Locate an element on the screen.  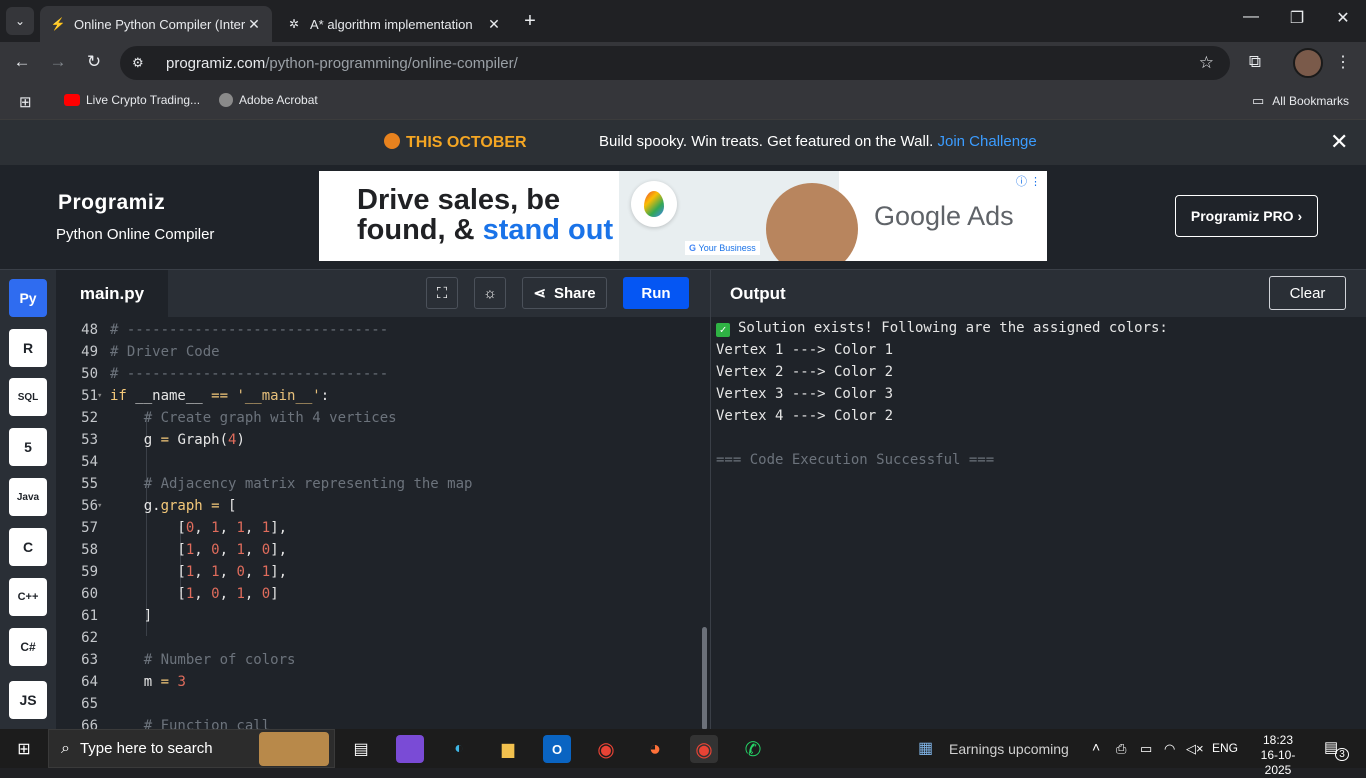
editor-scrollbar is located at coordinates (704, 678).